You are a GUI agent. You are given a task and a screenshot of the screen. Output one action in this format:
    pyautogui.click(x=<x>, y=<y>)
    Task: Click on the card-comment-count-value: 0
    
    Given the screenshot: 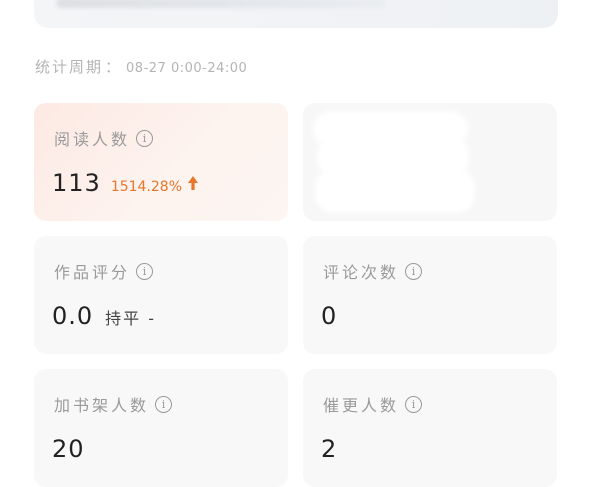 What is the action you would take?
    pyautogui.click(x=329, y=316)
    